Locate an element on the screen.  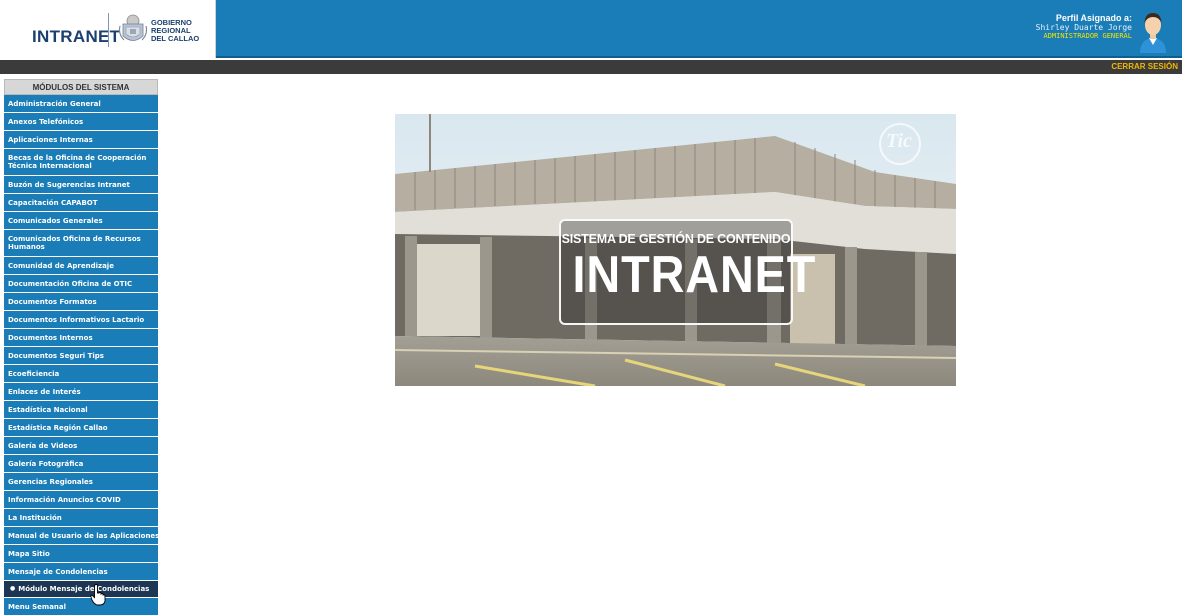
logo-divider is located at coordinates (108, 30).